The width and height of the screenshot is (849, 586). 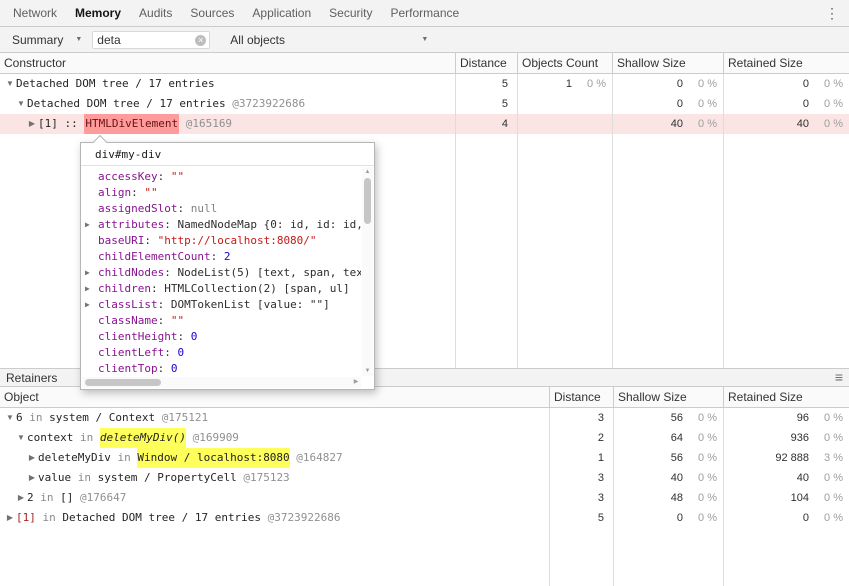 What do you see at coordinates (123, 382) in the screenshot?
I see `horizontal-scrollbar-thumb` at bounding box center [123, 382].